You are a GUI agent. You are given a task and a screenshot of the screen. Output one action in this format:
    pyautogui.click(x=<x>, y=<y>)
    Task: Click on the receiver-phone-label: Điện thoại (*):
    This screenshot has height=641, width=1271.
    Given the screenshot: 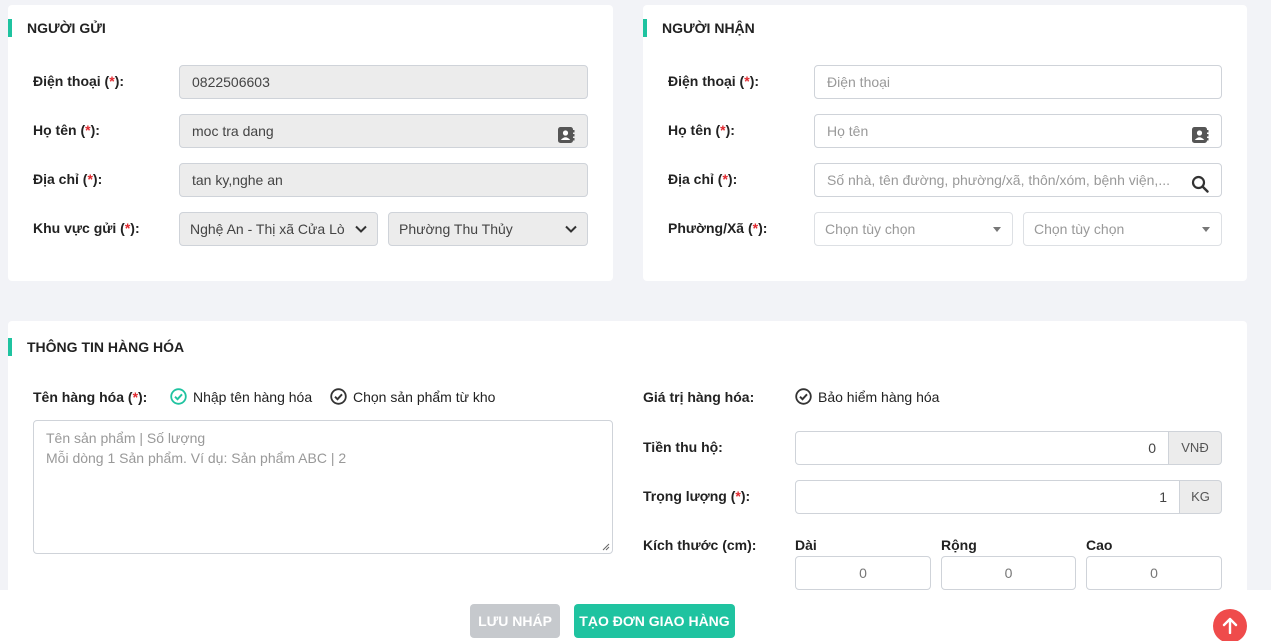 What is the action you would take?
    pyautogui.click(x=714, y=81)
    